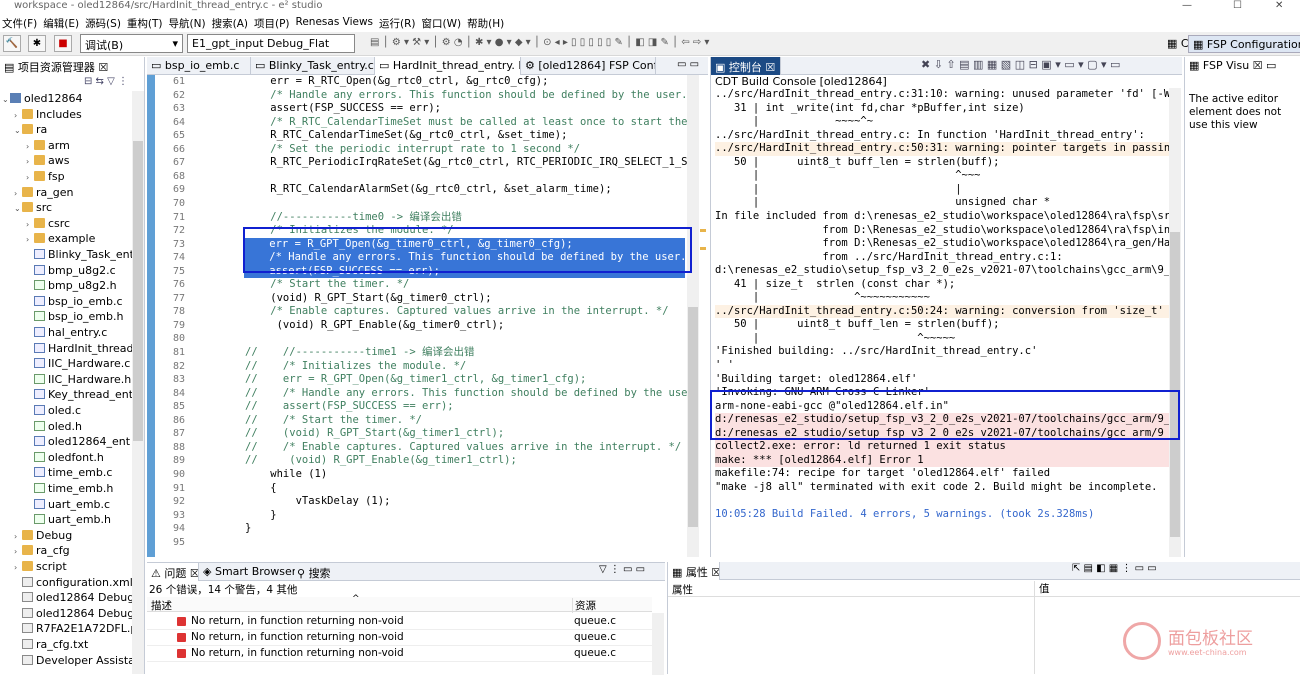 The image size is (1300, 675). I want to click on tab-smart-browser: ◈ Smart Browser, so click(247, 572).